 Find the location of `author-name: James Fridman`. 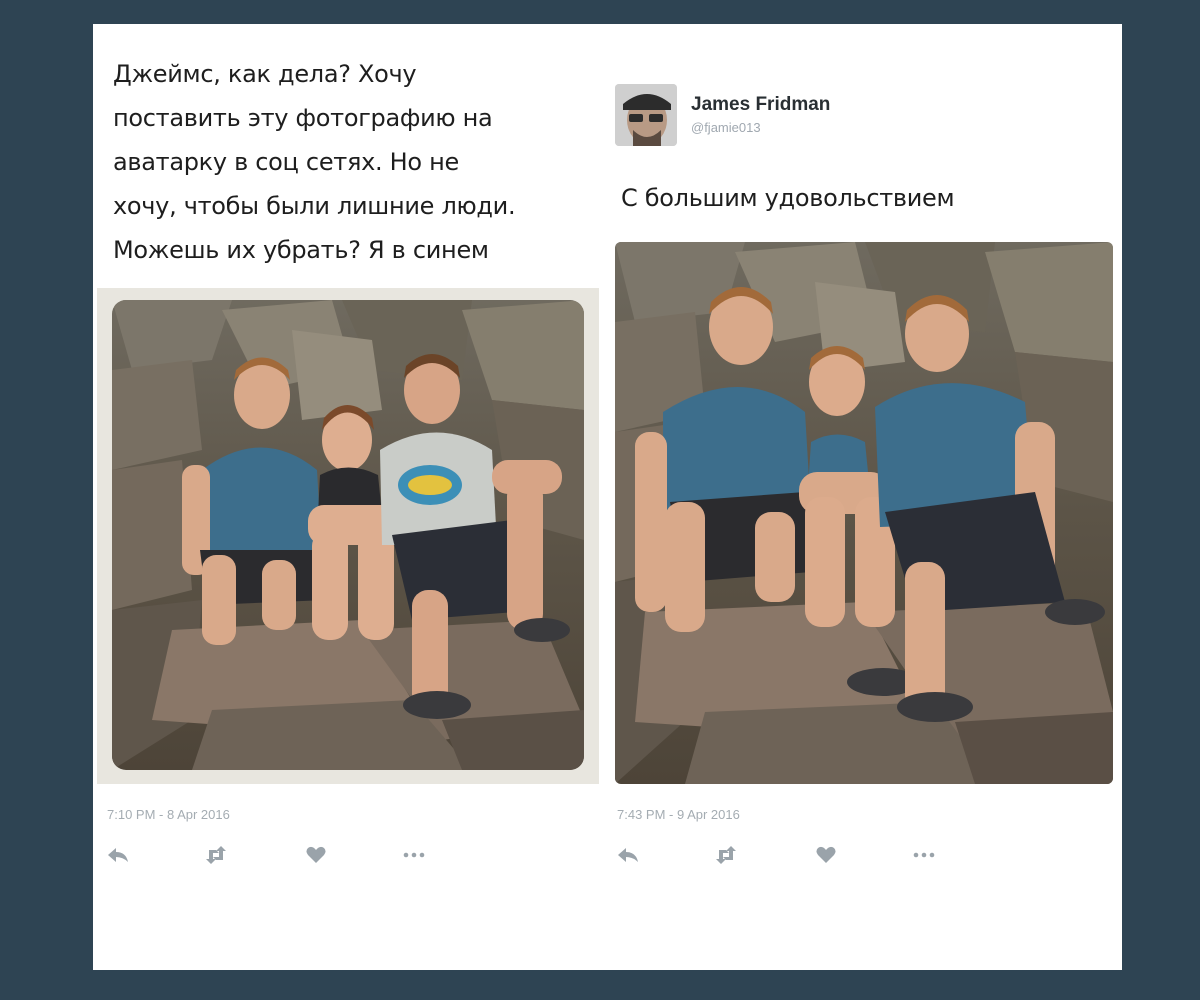

author-name: James Fridman is located at coordinates (760, 105).